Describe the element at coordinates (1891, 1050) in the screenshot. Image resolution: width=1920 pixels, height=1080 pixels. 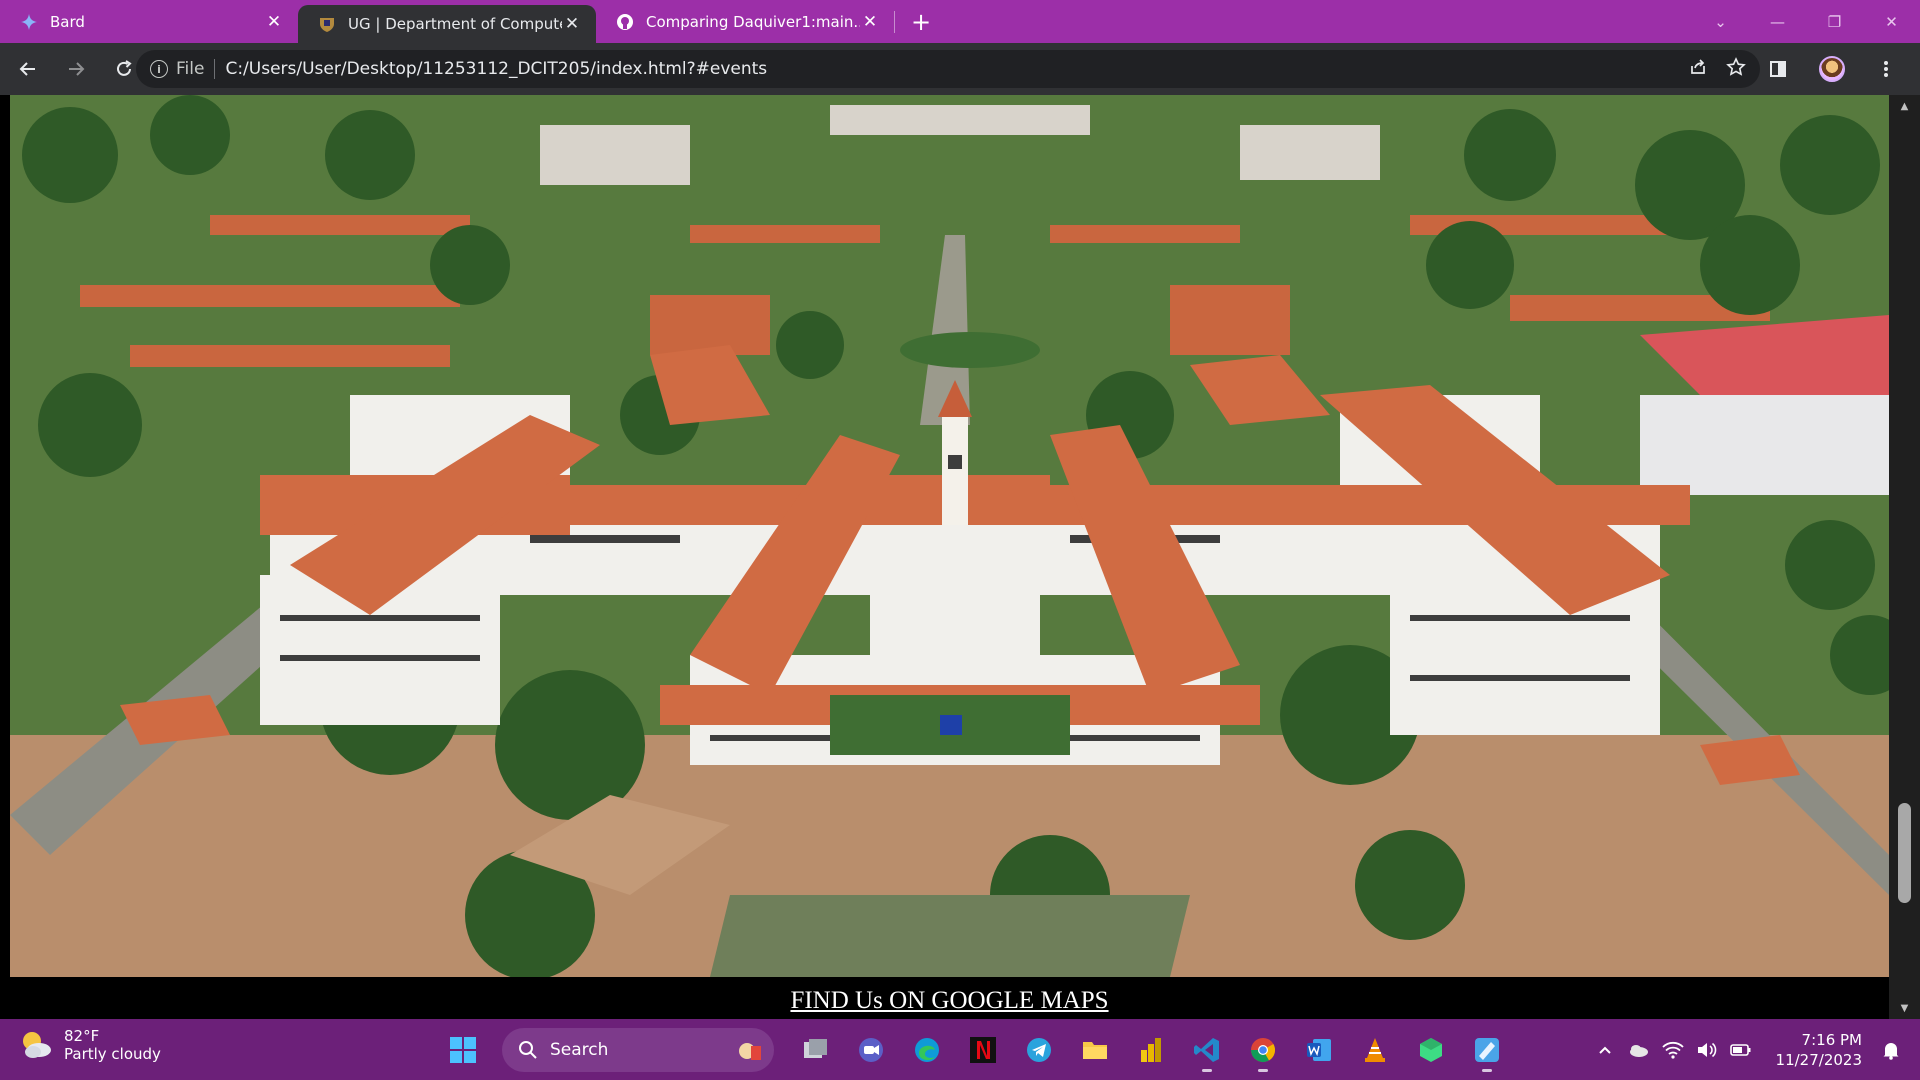
I see `notification-bell-icon` at that location.